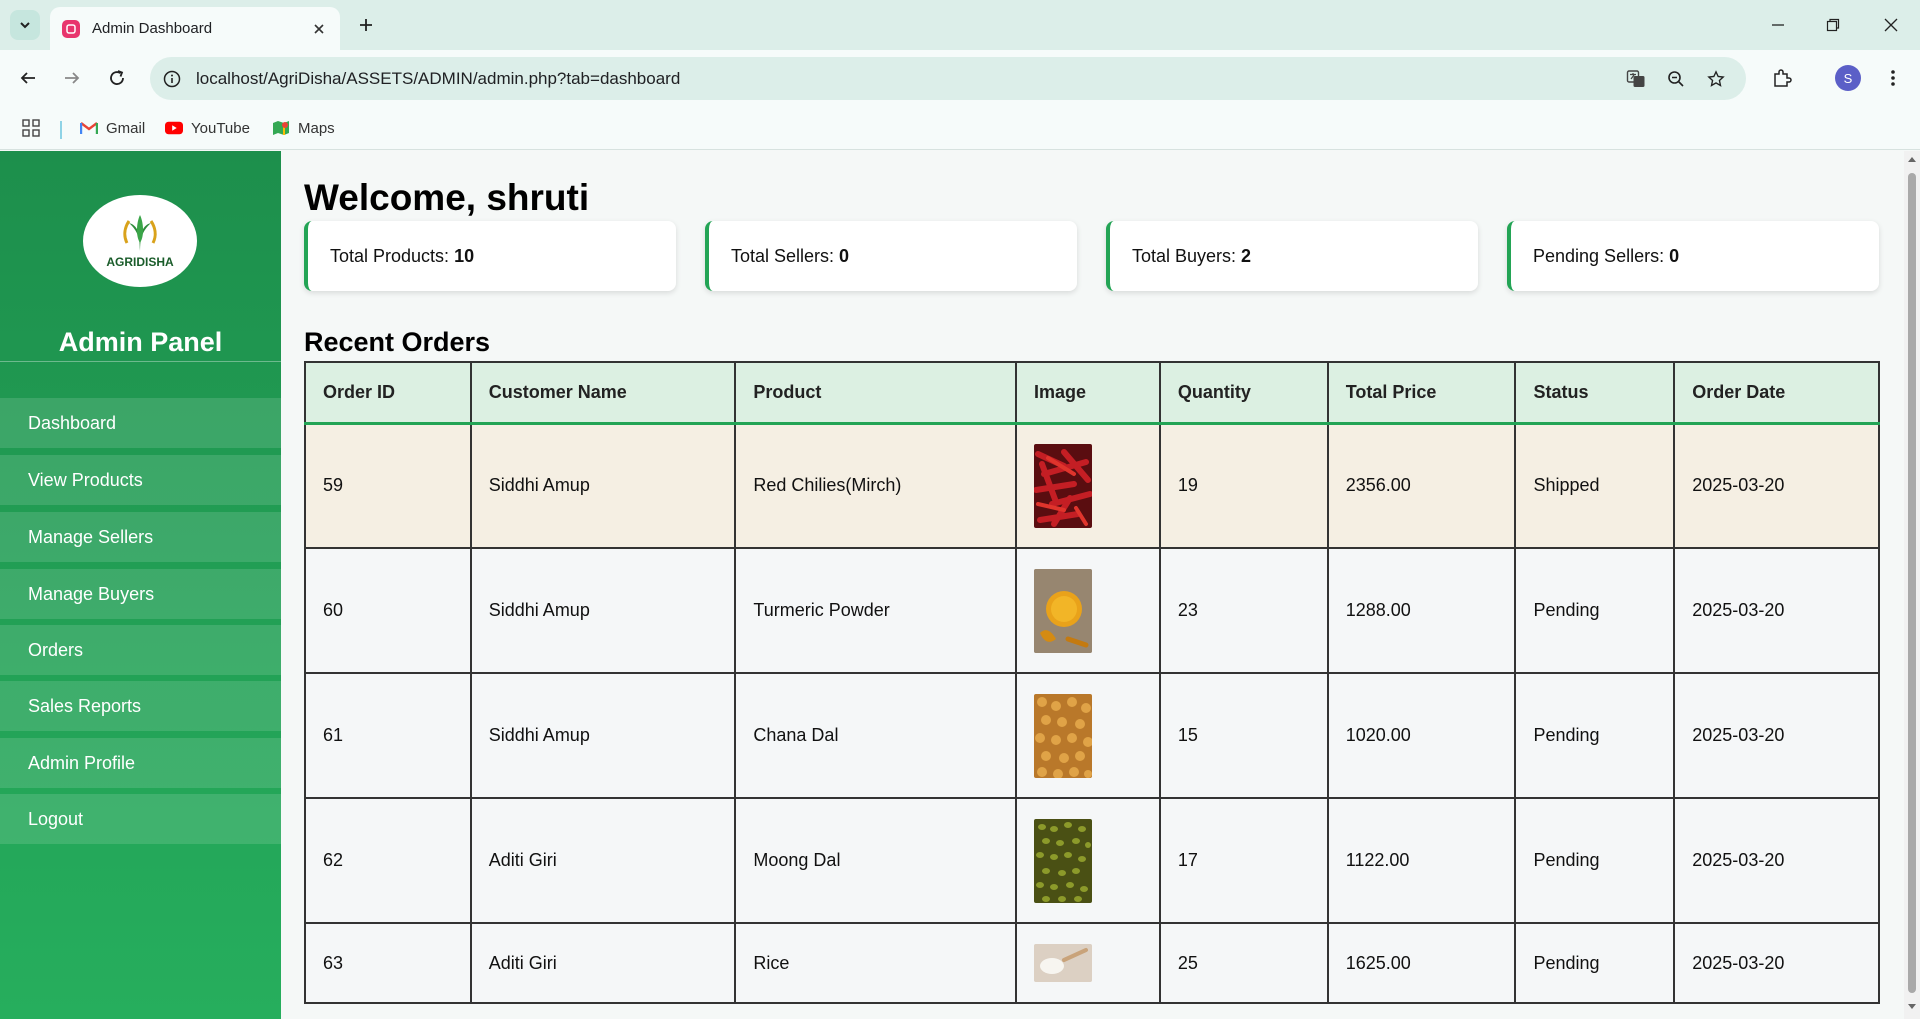 Image resolution: width=1920 pixels, height=1019 pixels. What do you see at coordinates (388, 393) in the screenshot?
I see `column-header: Order ID` at bounding box center [388, 393].